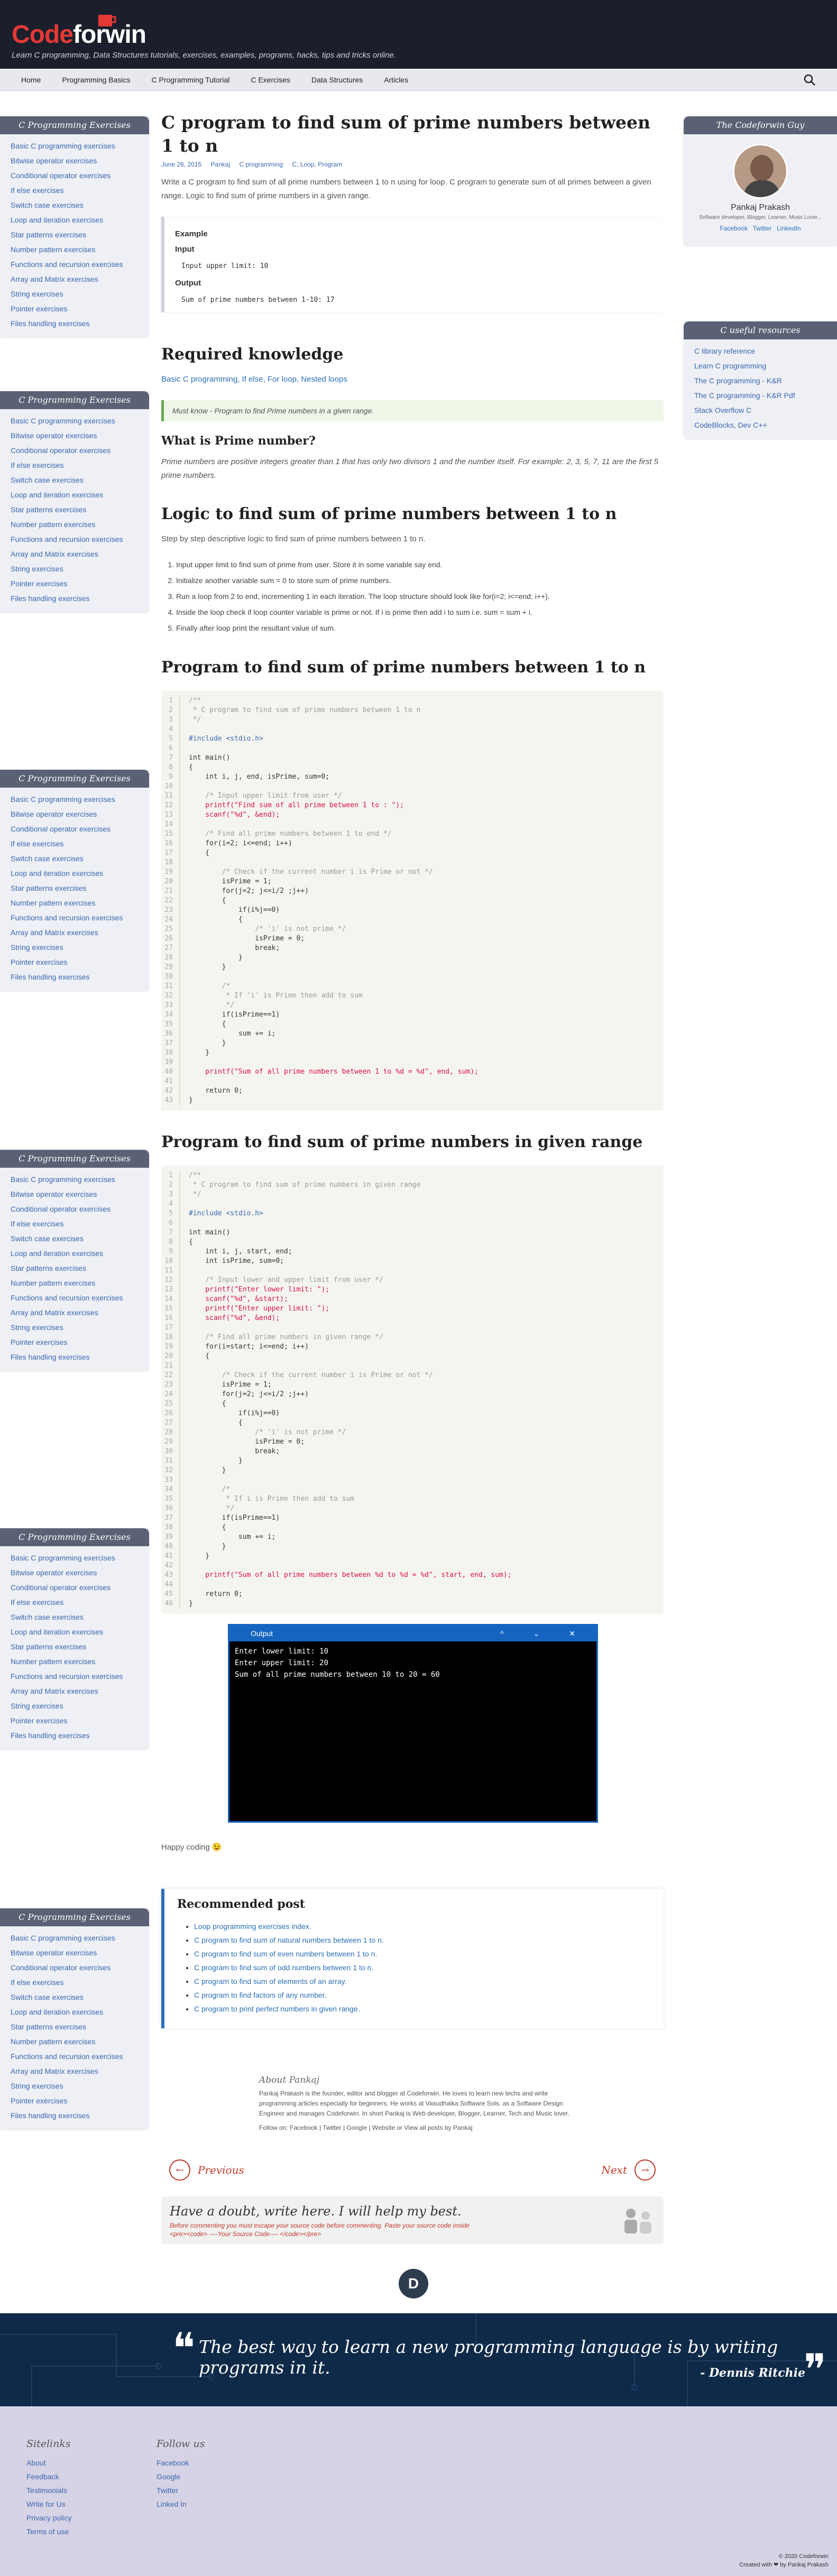 The width and height of the screenshot is (837, 2576). Describe the element at coordinates (809, 79) in the screenshot. I see `search-icon` at that location.